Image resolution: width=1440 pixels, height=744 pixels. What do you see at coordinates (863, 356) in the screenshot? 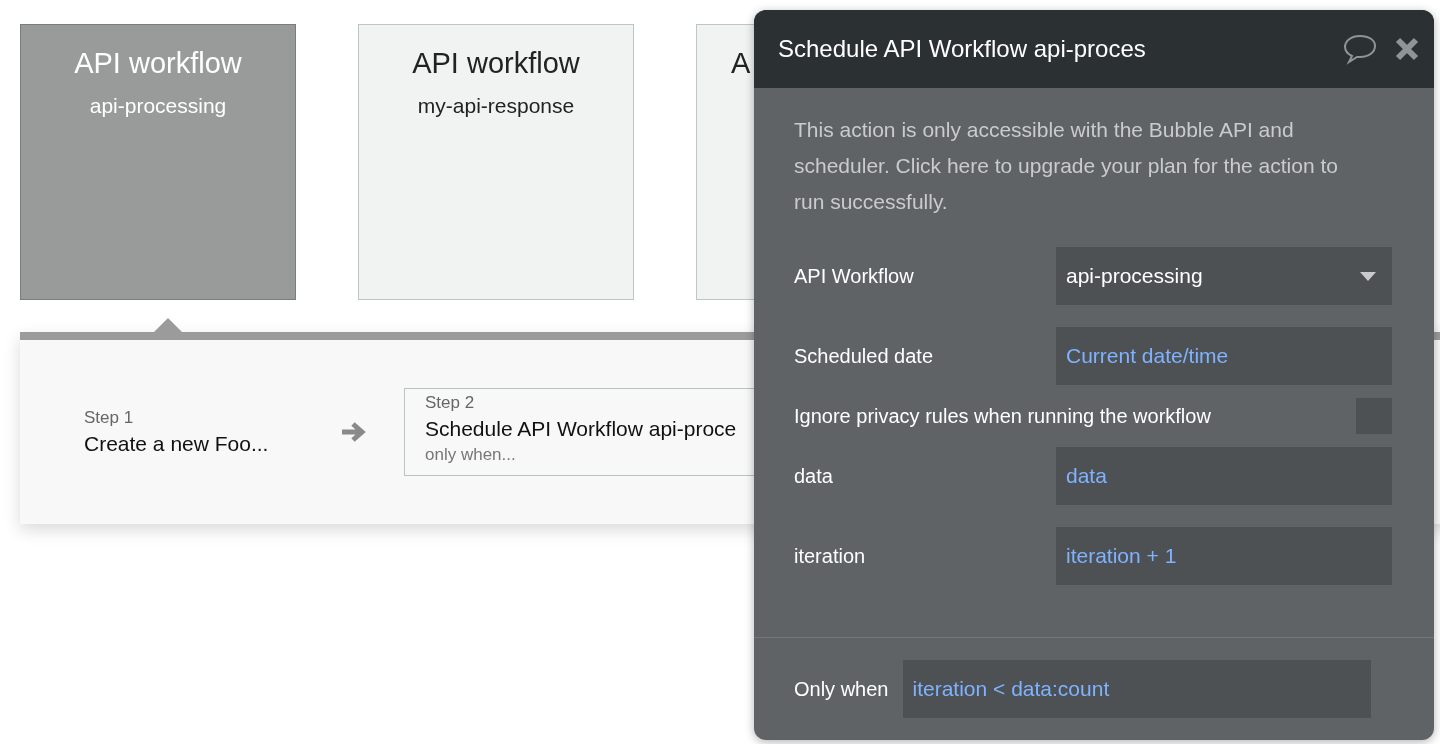
I see `field-label: Scheduled date` at bounding box center [863, 356].